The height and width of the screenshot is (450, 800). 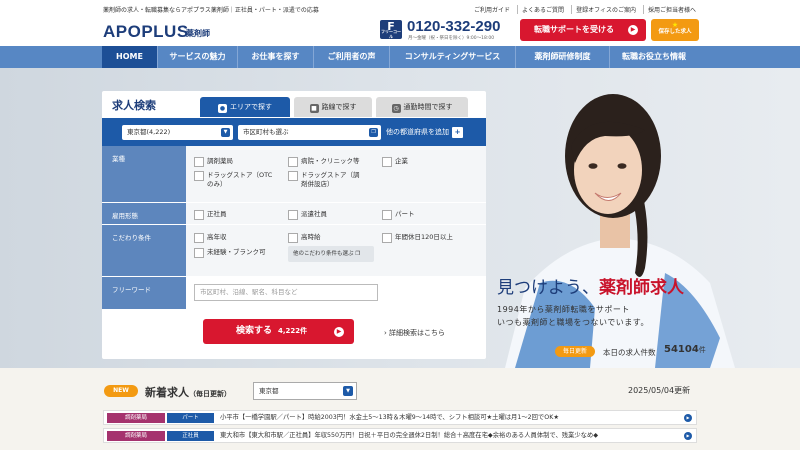 What do you see at coordinates (574, 29) in the screenshot?
I see `career-support-label: 転職サポートを受ける` at bounding box center [574, 29].